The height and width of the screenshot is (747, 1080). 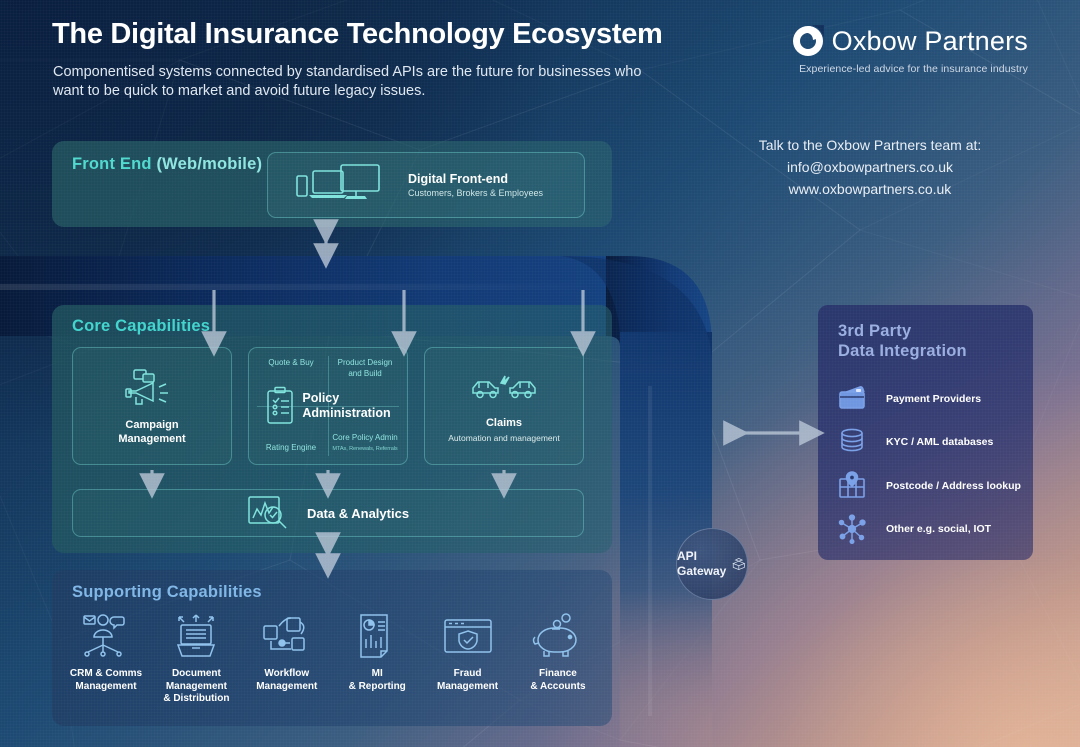 I want to click on policy-admin-center: Policy Administration, so click(x=328, y=406).